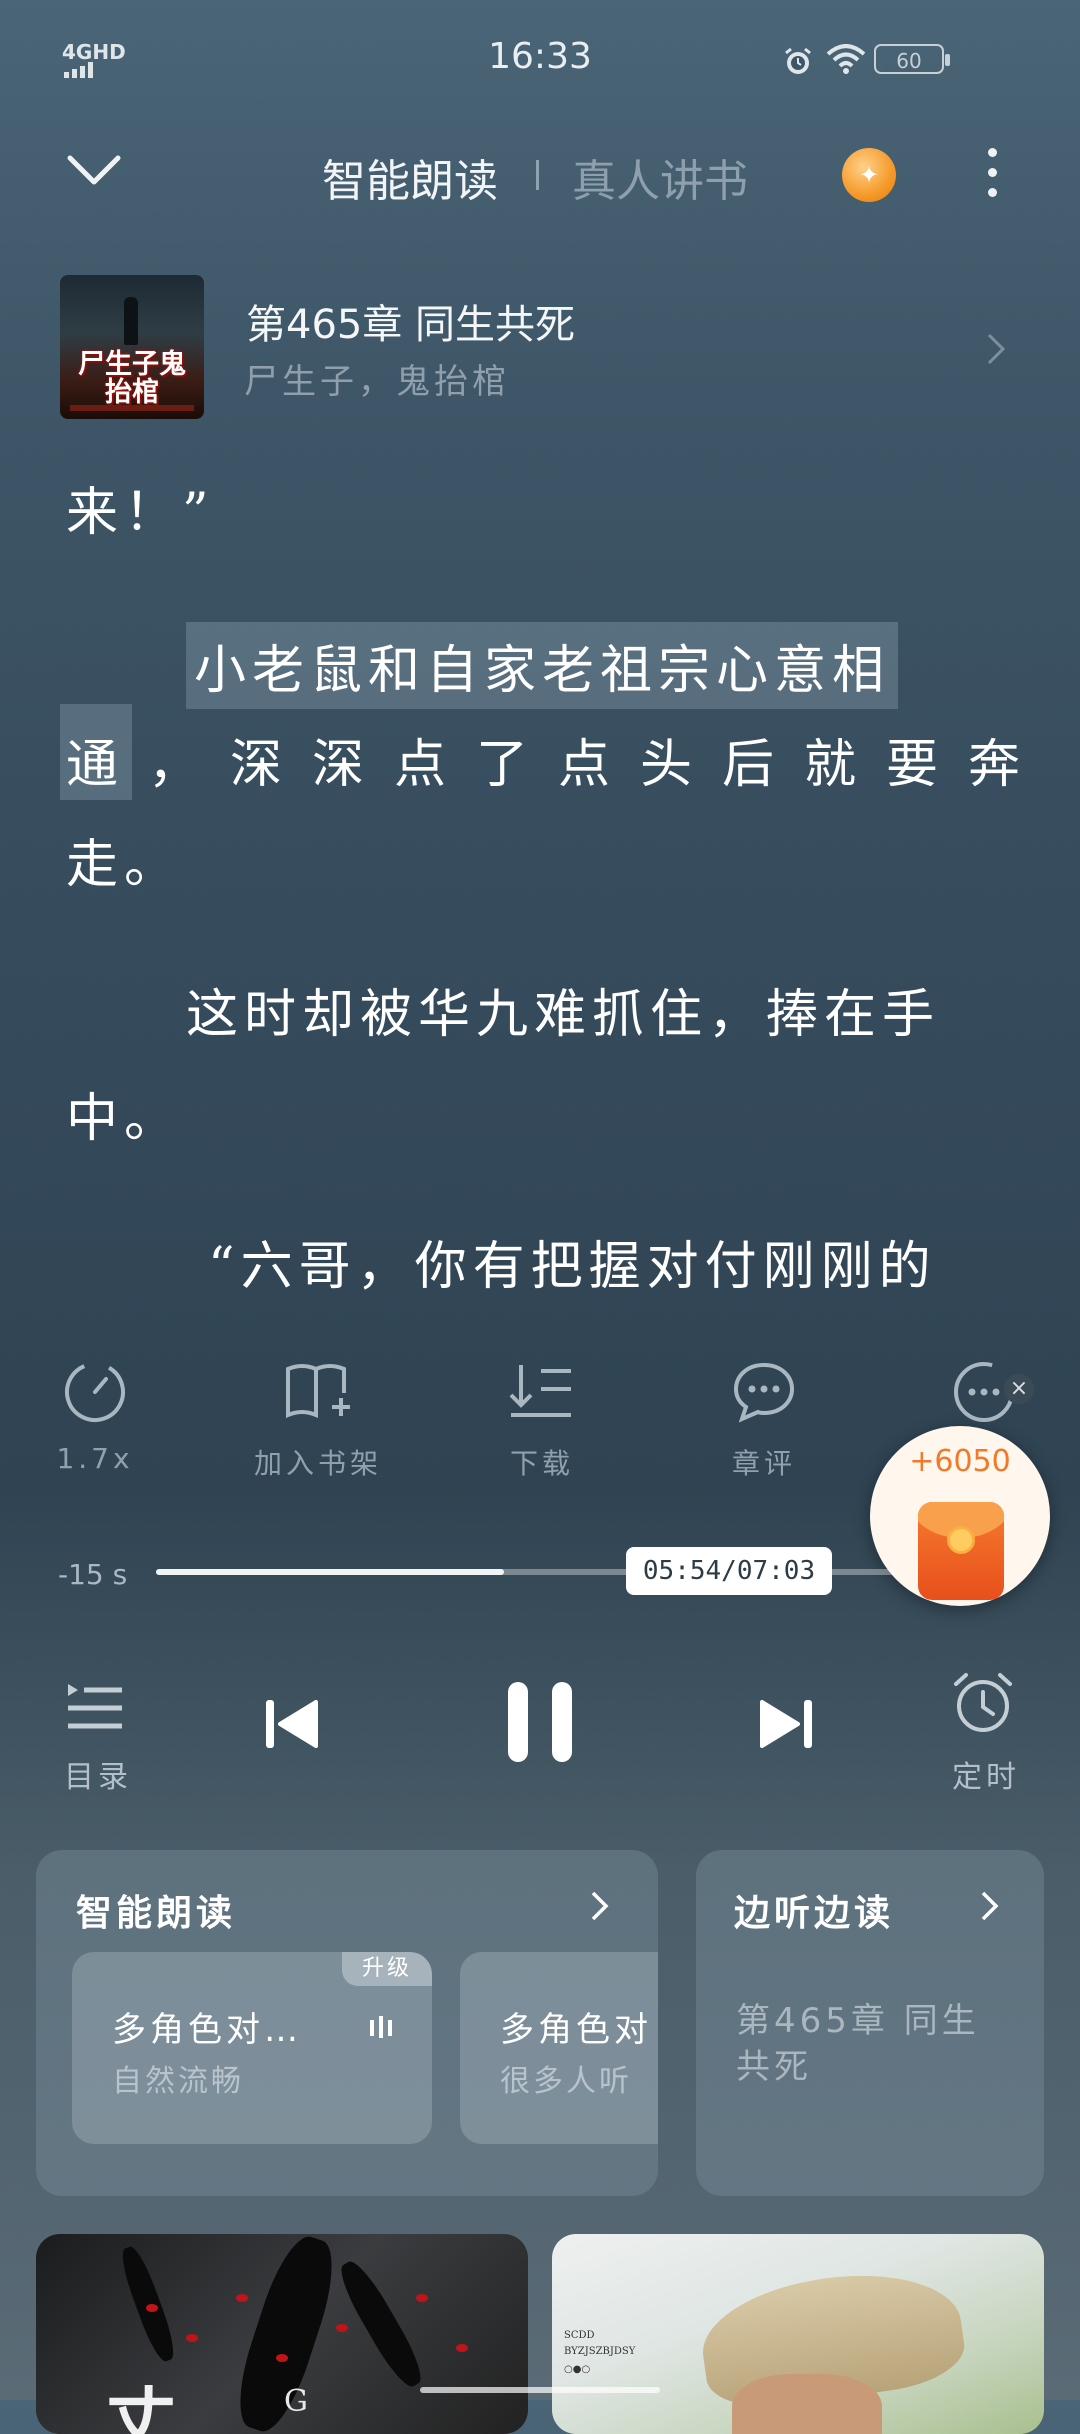 Image resolution: width=1080 pixels, height=2434 pixels. What do you see at coordinates (814, 1910) in the screenshot?
I see `listen-read-title: 边听边读` at bounding box center [814, 1910].